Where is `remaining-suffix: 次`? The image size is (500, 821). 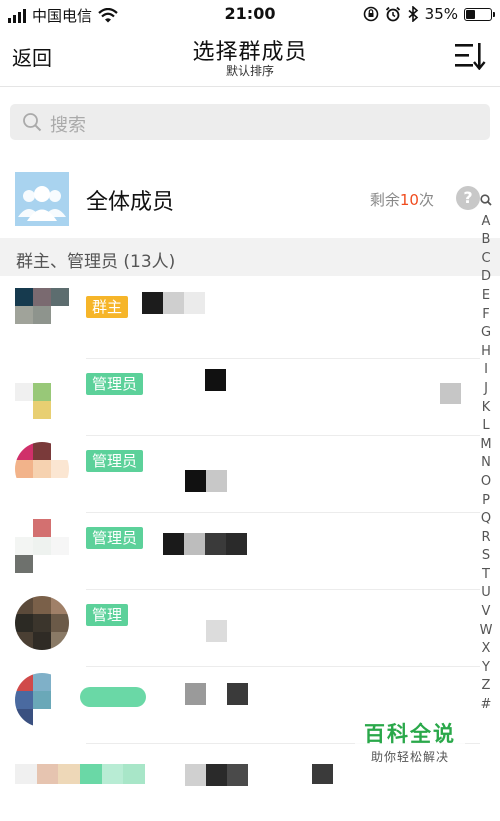 remaining-suffix: 次 is located at coordinates (426, 200).